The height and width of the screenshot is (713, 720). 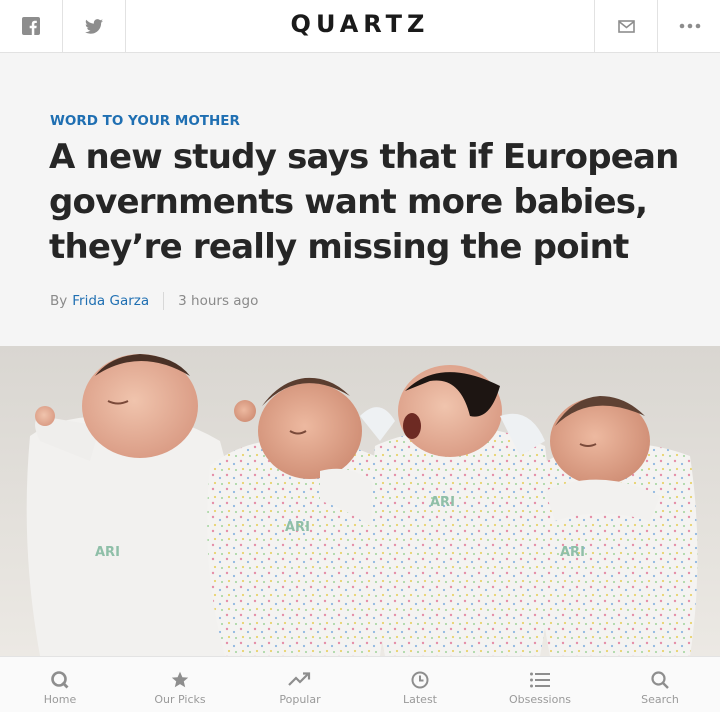 What do you see at coordinates (360, 26) in the screenshot?
I see `top-bar: QUARTZ` at bounding box center [360, 26].